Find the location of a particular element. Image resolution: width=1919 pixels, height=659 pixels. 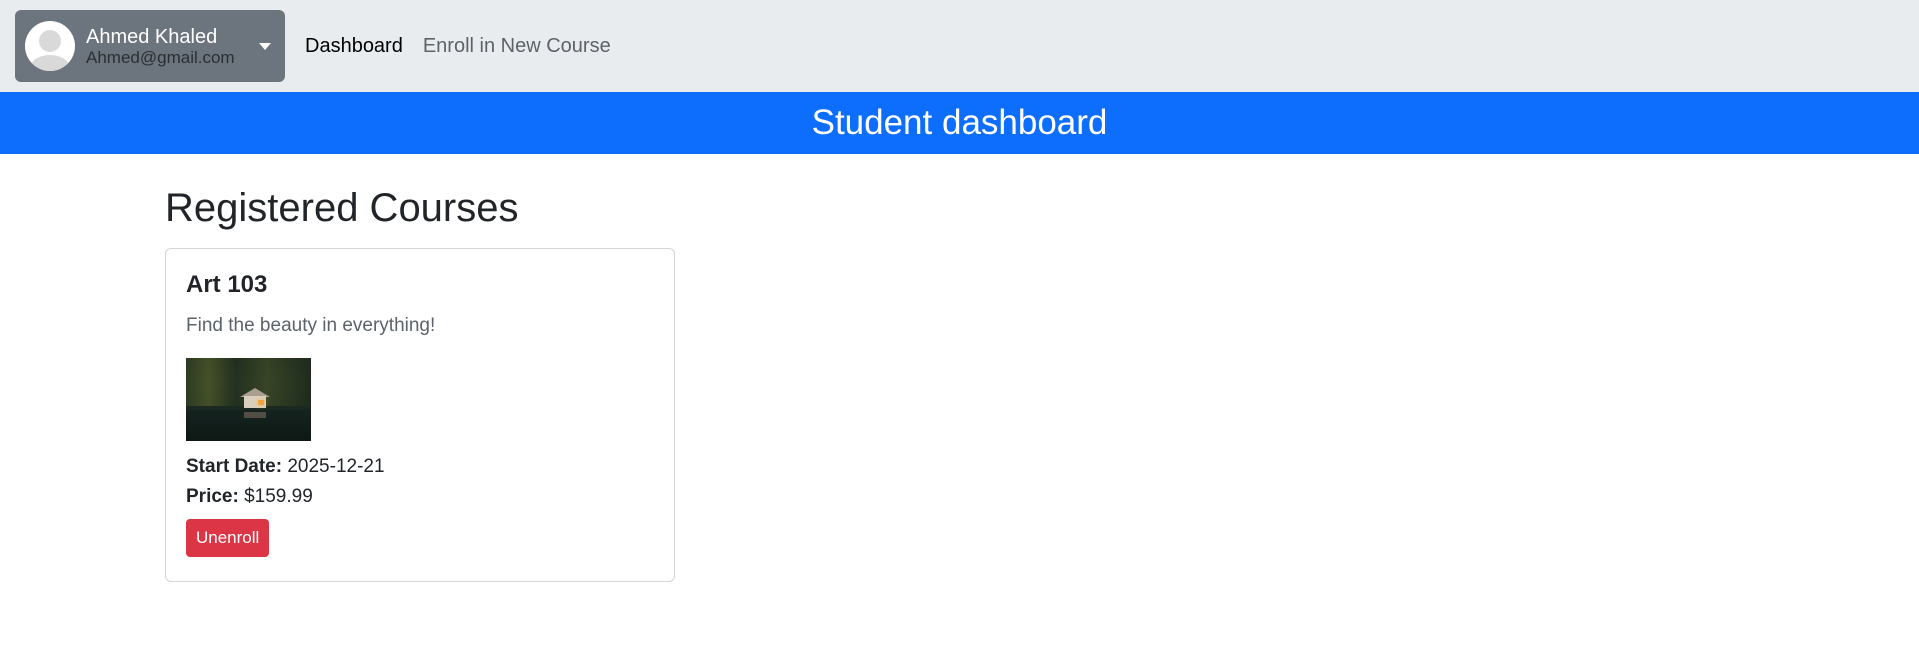

user-menu-dropdown: Ahmed Khaled Ahmed@gmail.com is located at coordinates (150, 46).